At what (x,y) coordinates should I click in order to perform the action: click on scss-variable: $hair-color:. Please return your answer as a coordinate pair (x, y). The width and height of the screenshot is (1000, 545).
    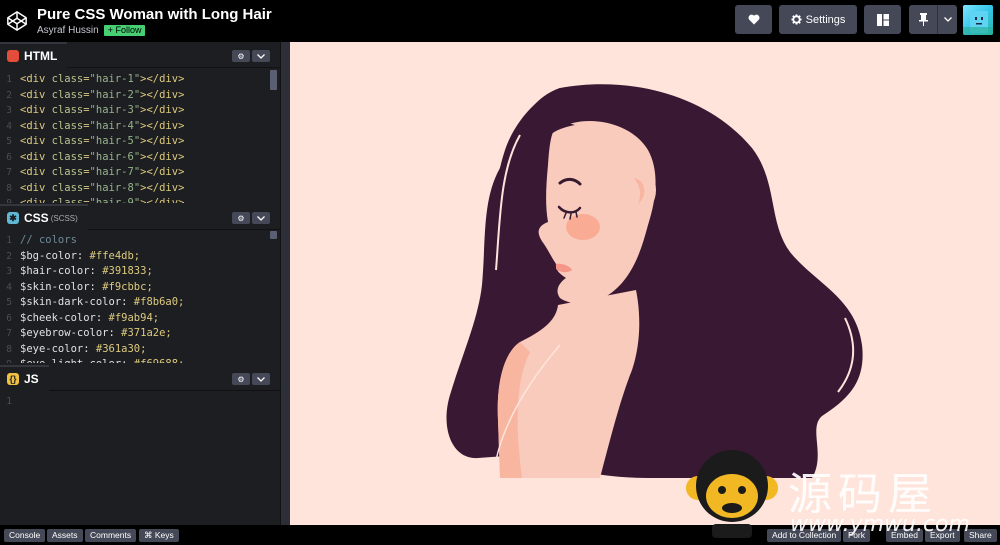
    Looking at the image, I should click on (58, 271).